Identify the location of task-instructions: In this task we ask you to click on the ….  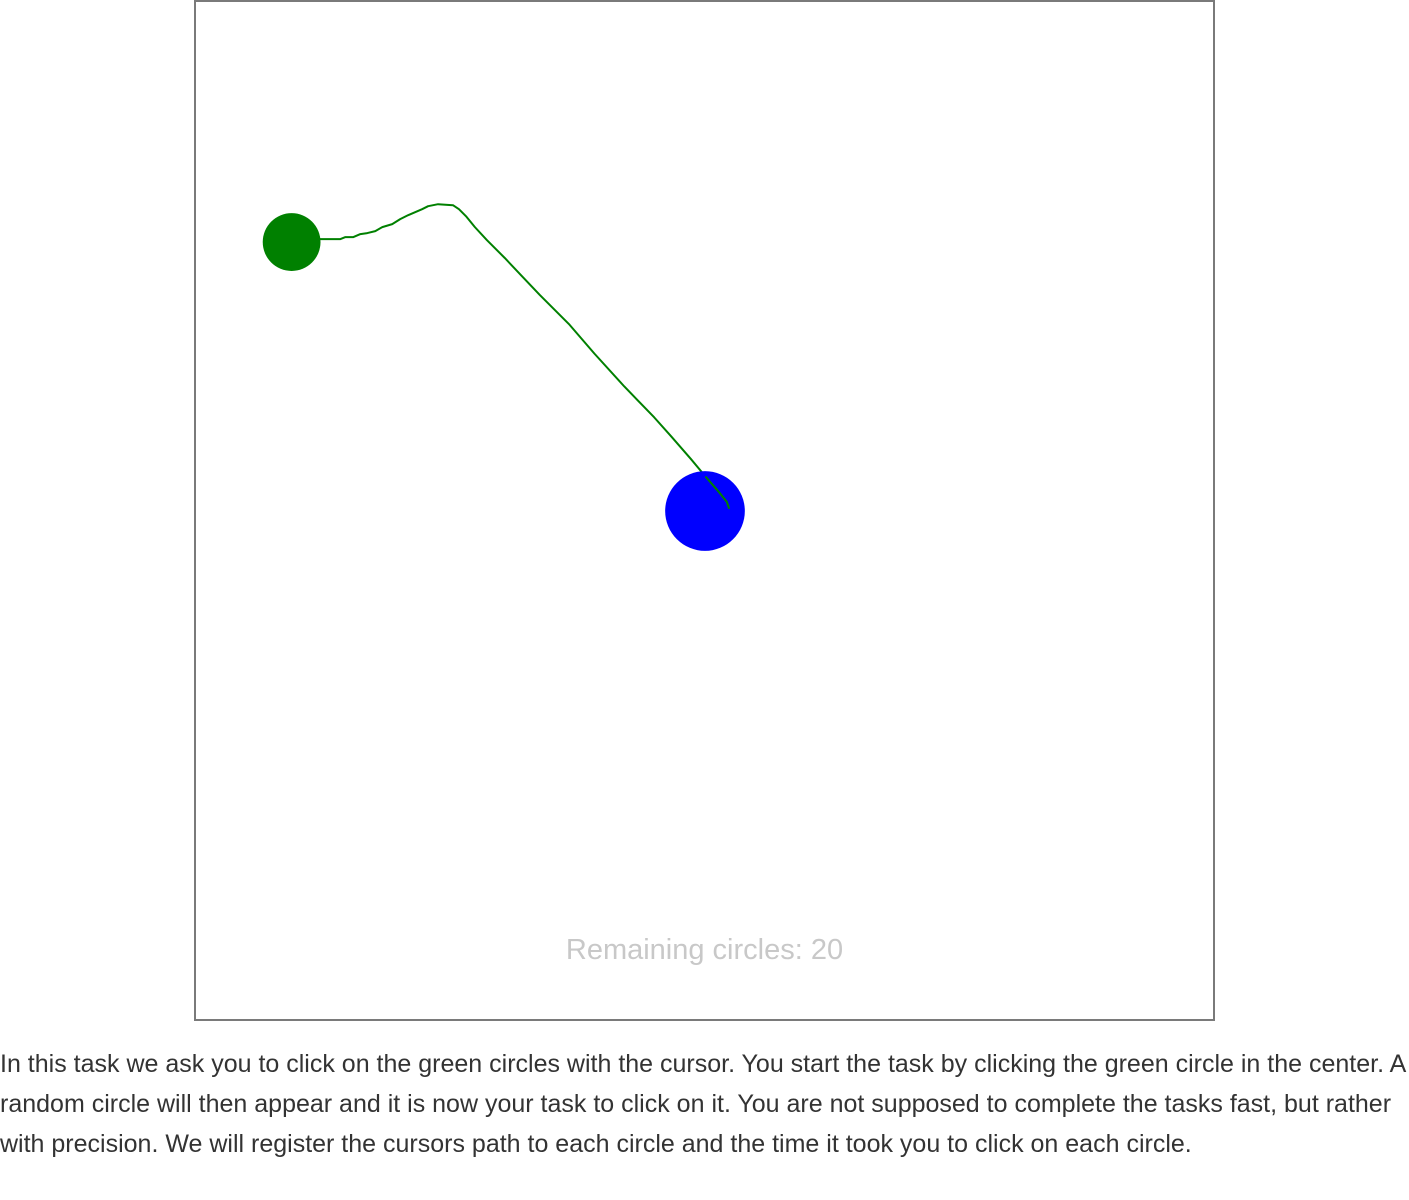
(702, 1104).